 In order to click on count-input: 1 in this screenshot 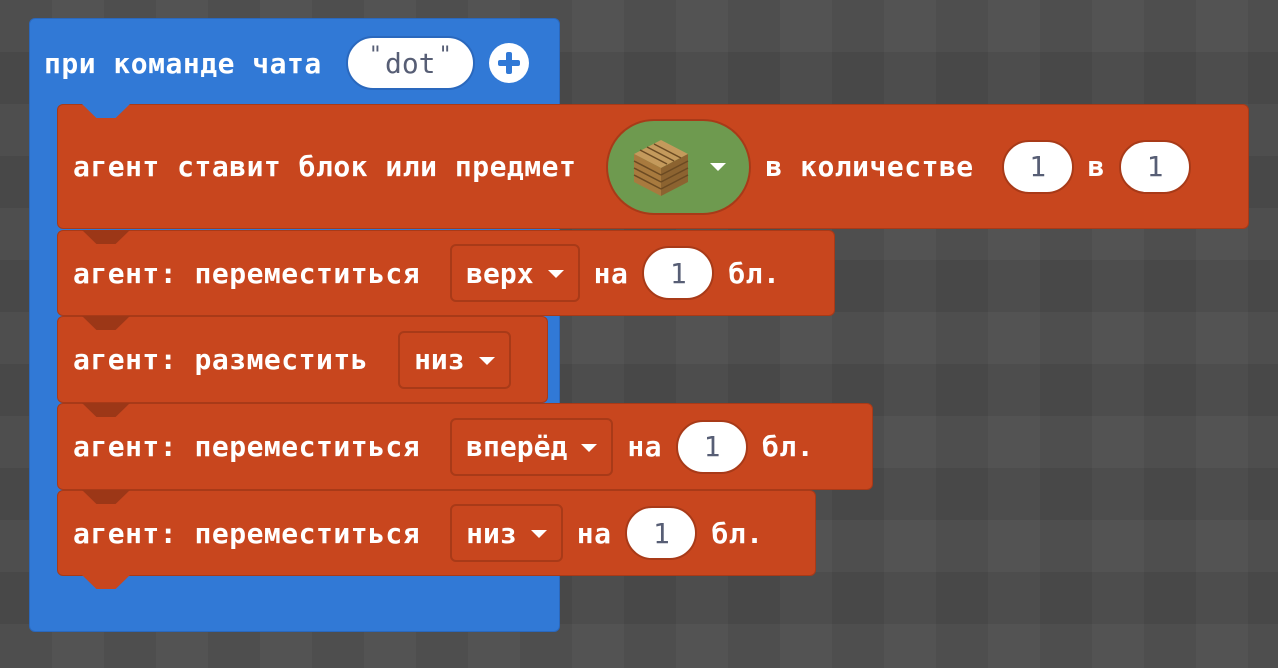, I will do `click(1037, 166)`.